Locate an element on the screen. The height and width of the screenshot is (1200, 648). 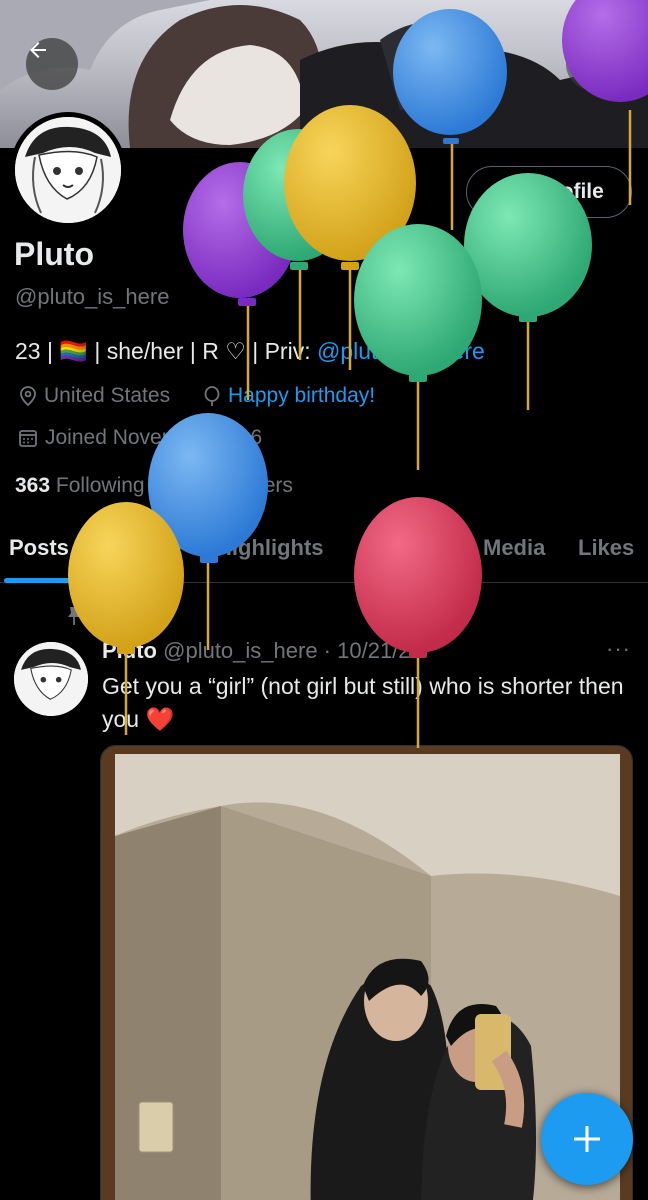
avatar-artwork-small is located at coordinates (51, 679).